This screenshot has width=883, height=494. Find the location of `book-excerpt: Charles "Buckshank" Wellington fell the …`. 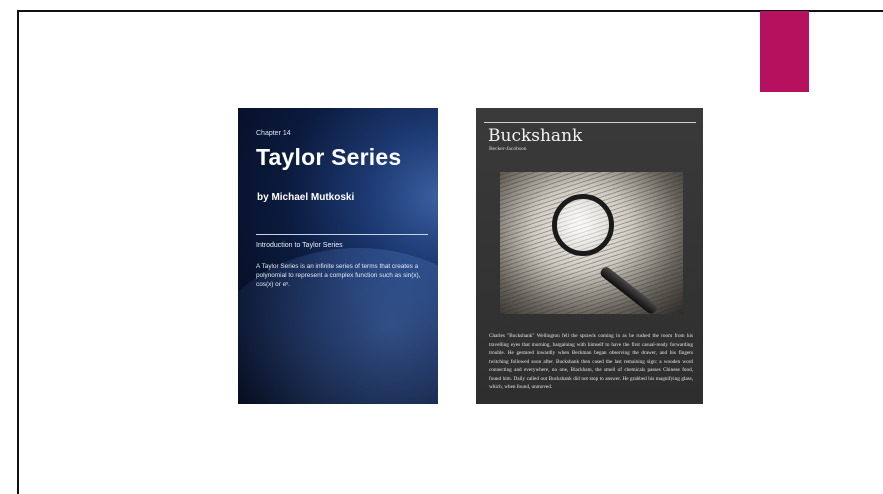

book-excerpt: Charles "Buckshank" Wellington fell the … is located at coordinates (591, 361).